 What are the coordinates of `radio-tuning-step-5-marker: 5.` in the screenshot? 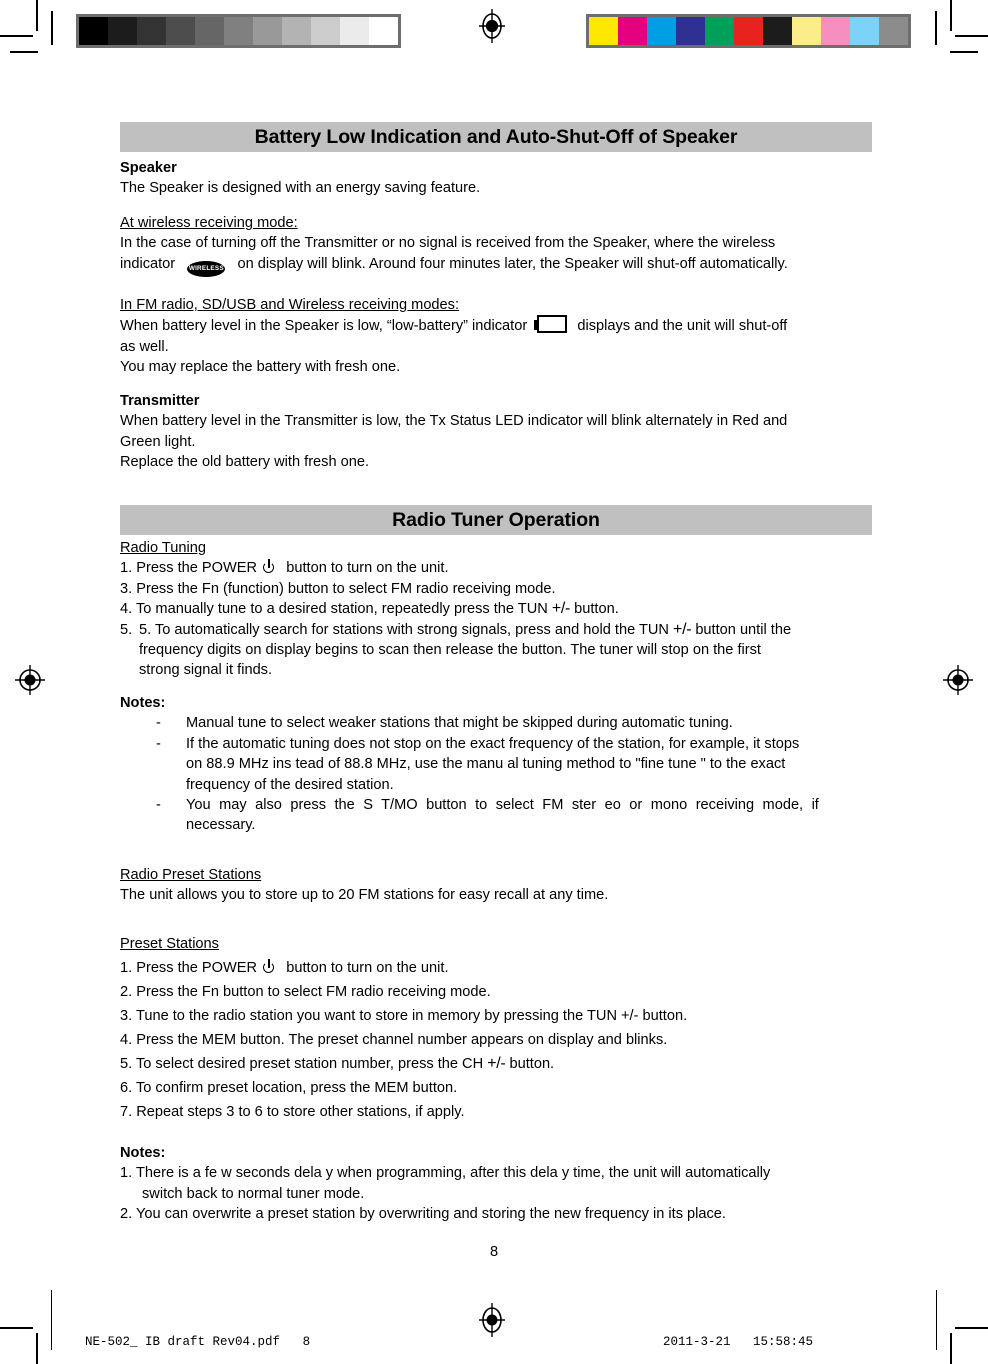 It's located at (126, 629).